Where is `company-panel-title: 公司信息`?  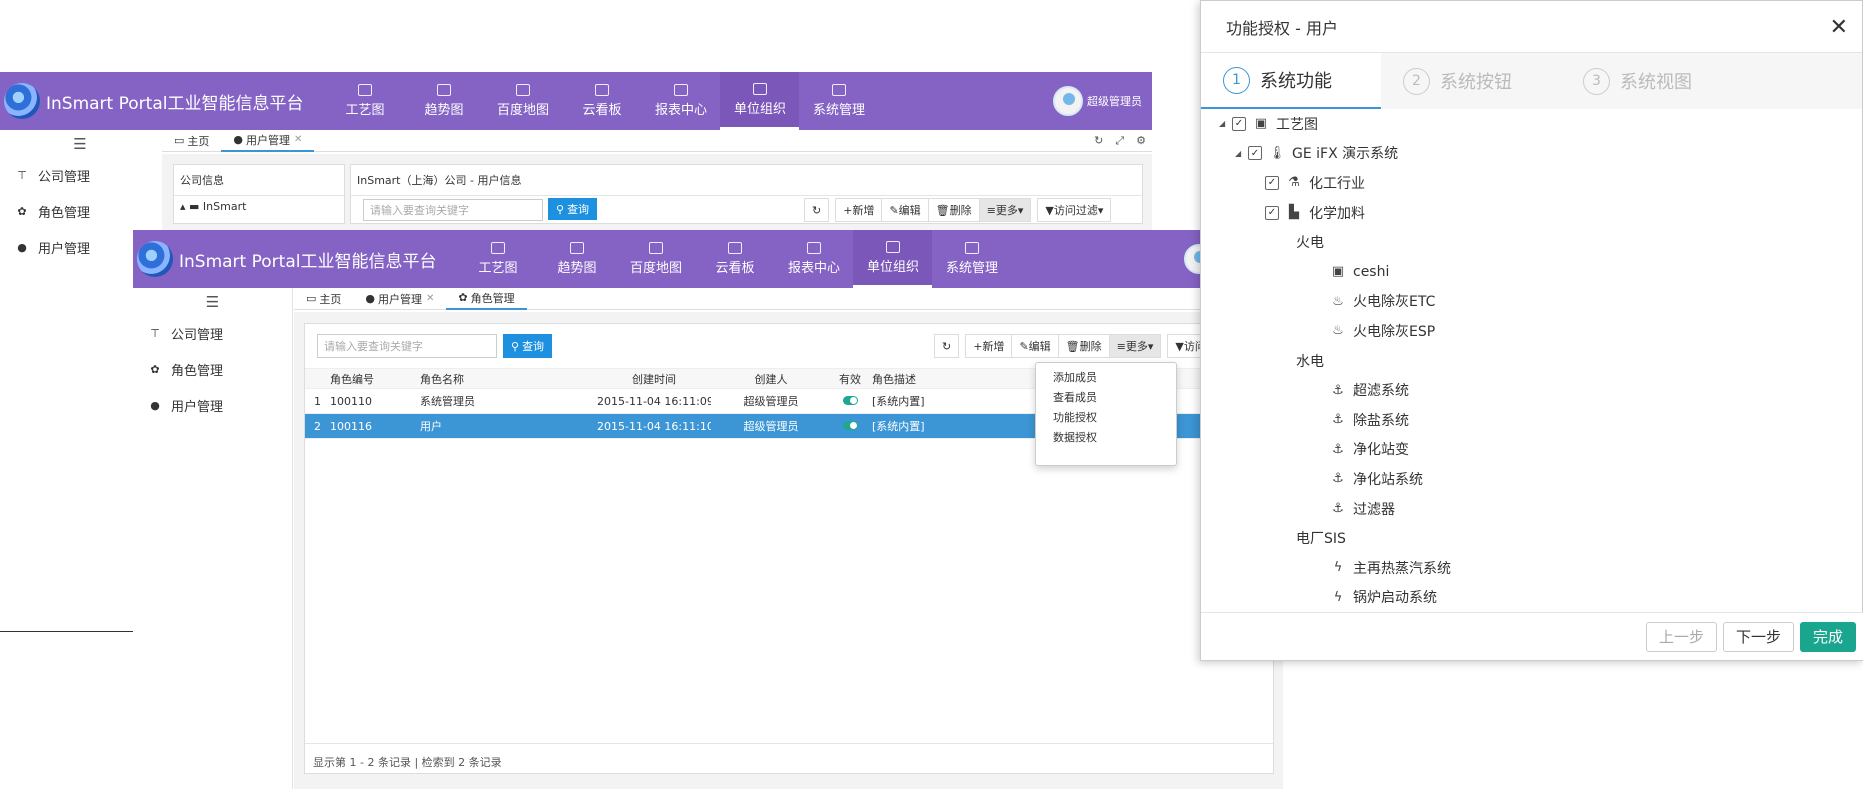 company-panel-title: 公司信息 is located at coordinates (259, 180).